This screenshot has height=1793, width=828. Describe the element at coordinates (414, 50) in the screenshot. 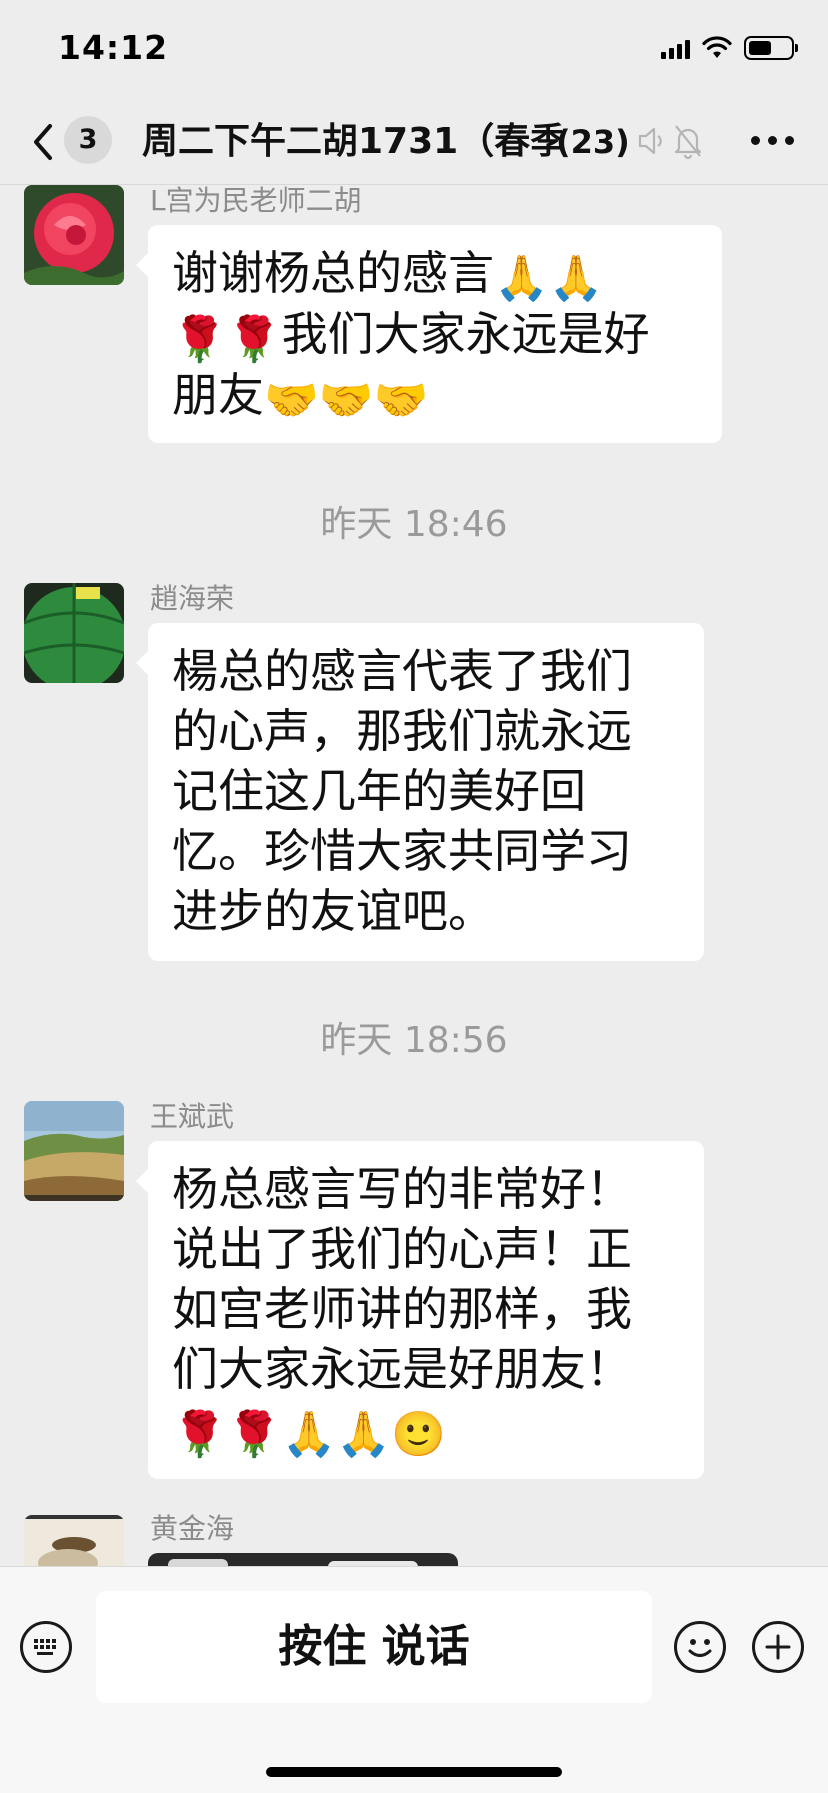

I see `status-bar: 14:12` at that location.